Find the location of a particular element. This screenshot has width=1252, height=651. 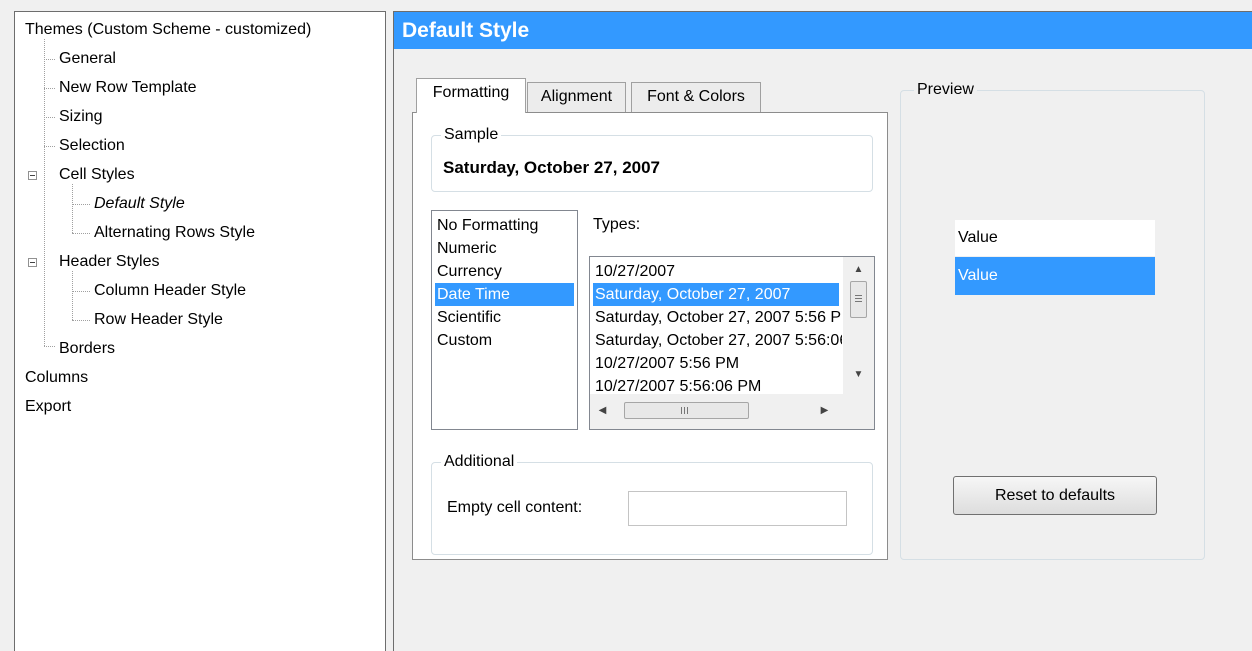

vertical-scroll-thumb is located at coordinates (858, 299).